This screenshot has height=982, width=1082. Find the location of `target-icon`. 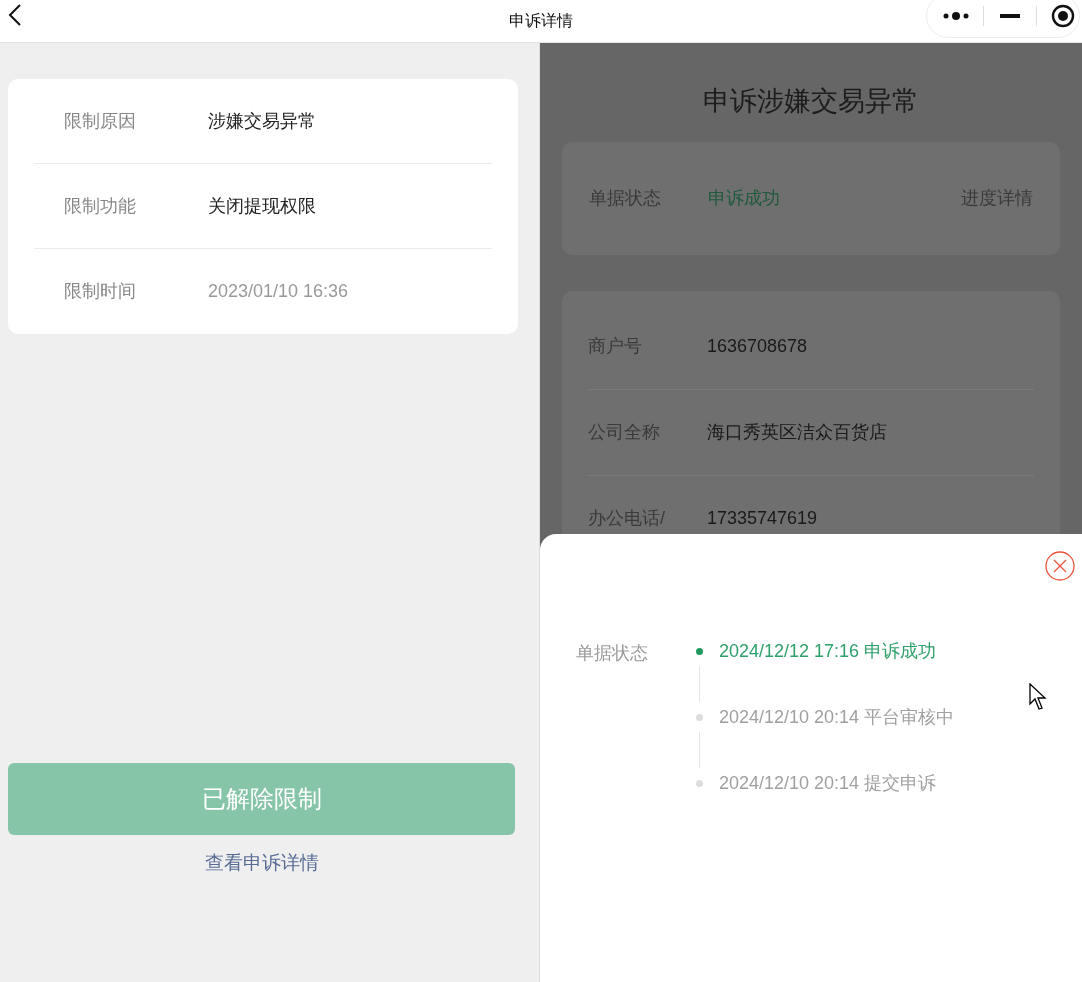

target-icon is located at coordinates (1063, 16).